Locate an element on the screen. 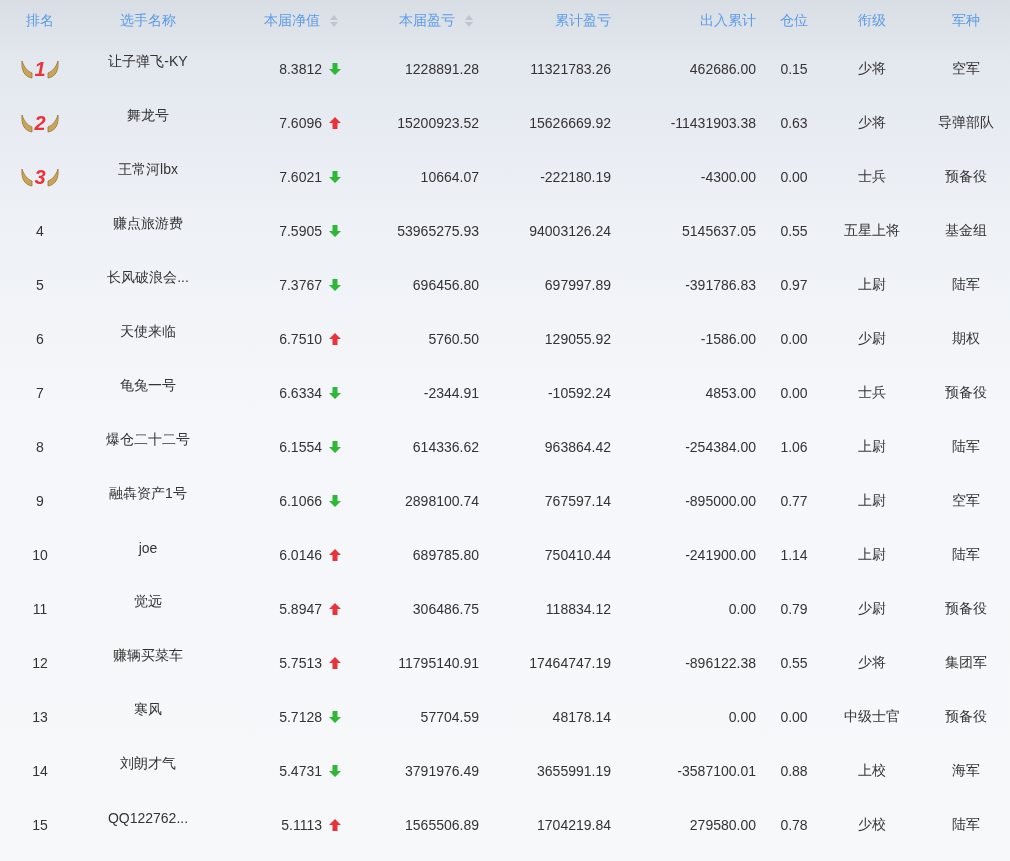 The image size is (1010, 861). player-name: 王常河lbx is located at coordinates (148, 170).